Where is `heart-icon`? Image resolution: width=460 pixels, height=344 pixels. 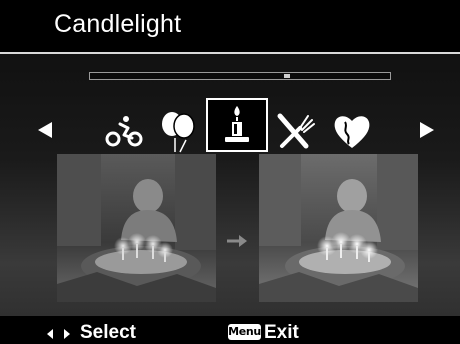
heart-icon is located at coordinates (352, 131).